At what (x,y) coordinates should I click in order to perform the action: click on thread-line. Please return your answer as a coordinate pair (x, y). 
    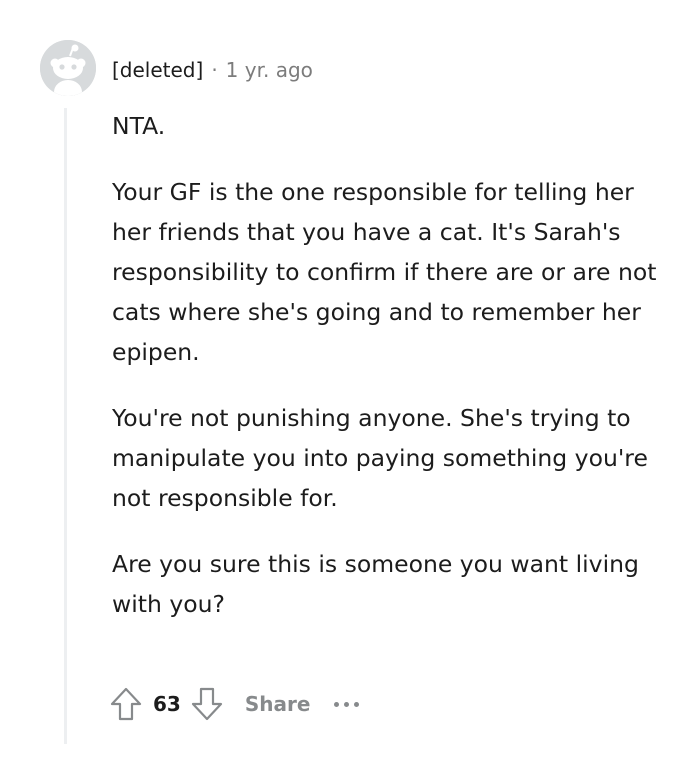
    Looking at the image, I should click on (65, 426).